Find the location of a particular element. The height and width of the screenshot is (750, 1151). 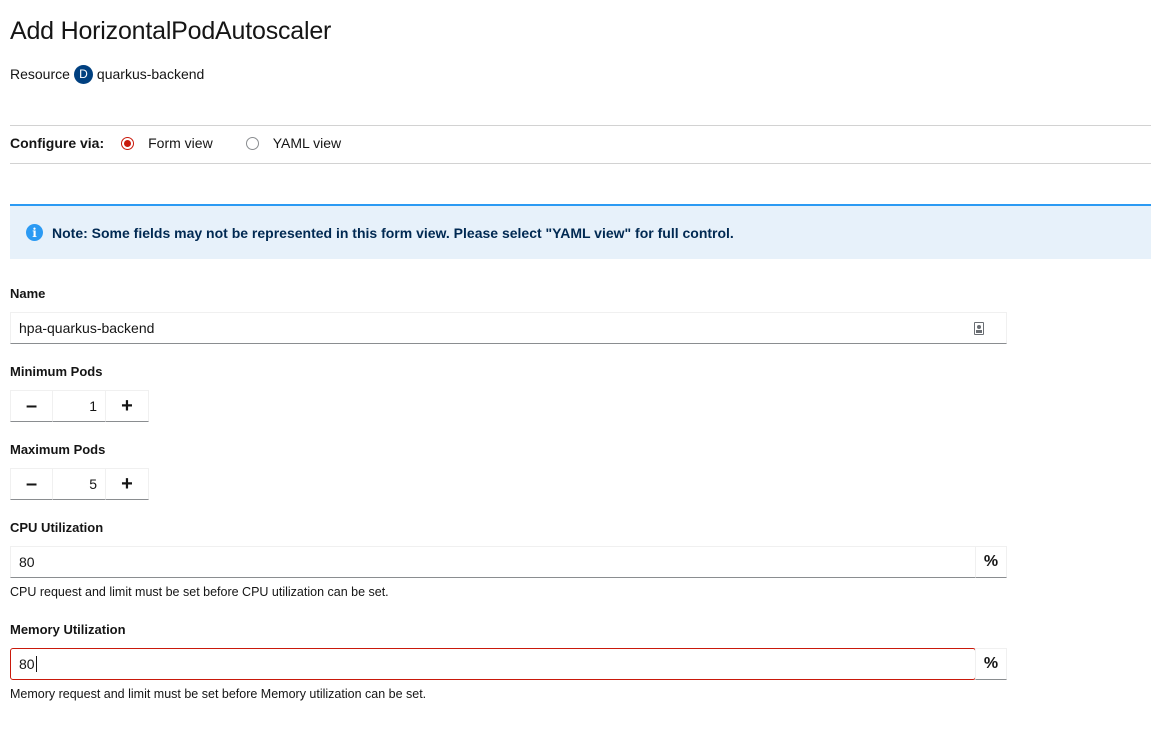

resource-line: Resource D quarkus-backend is located at coordinates (107, 74).